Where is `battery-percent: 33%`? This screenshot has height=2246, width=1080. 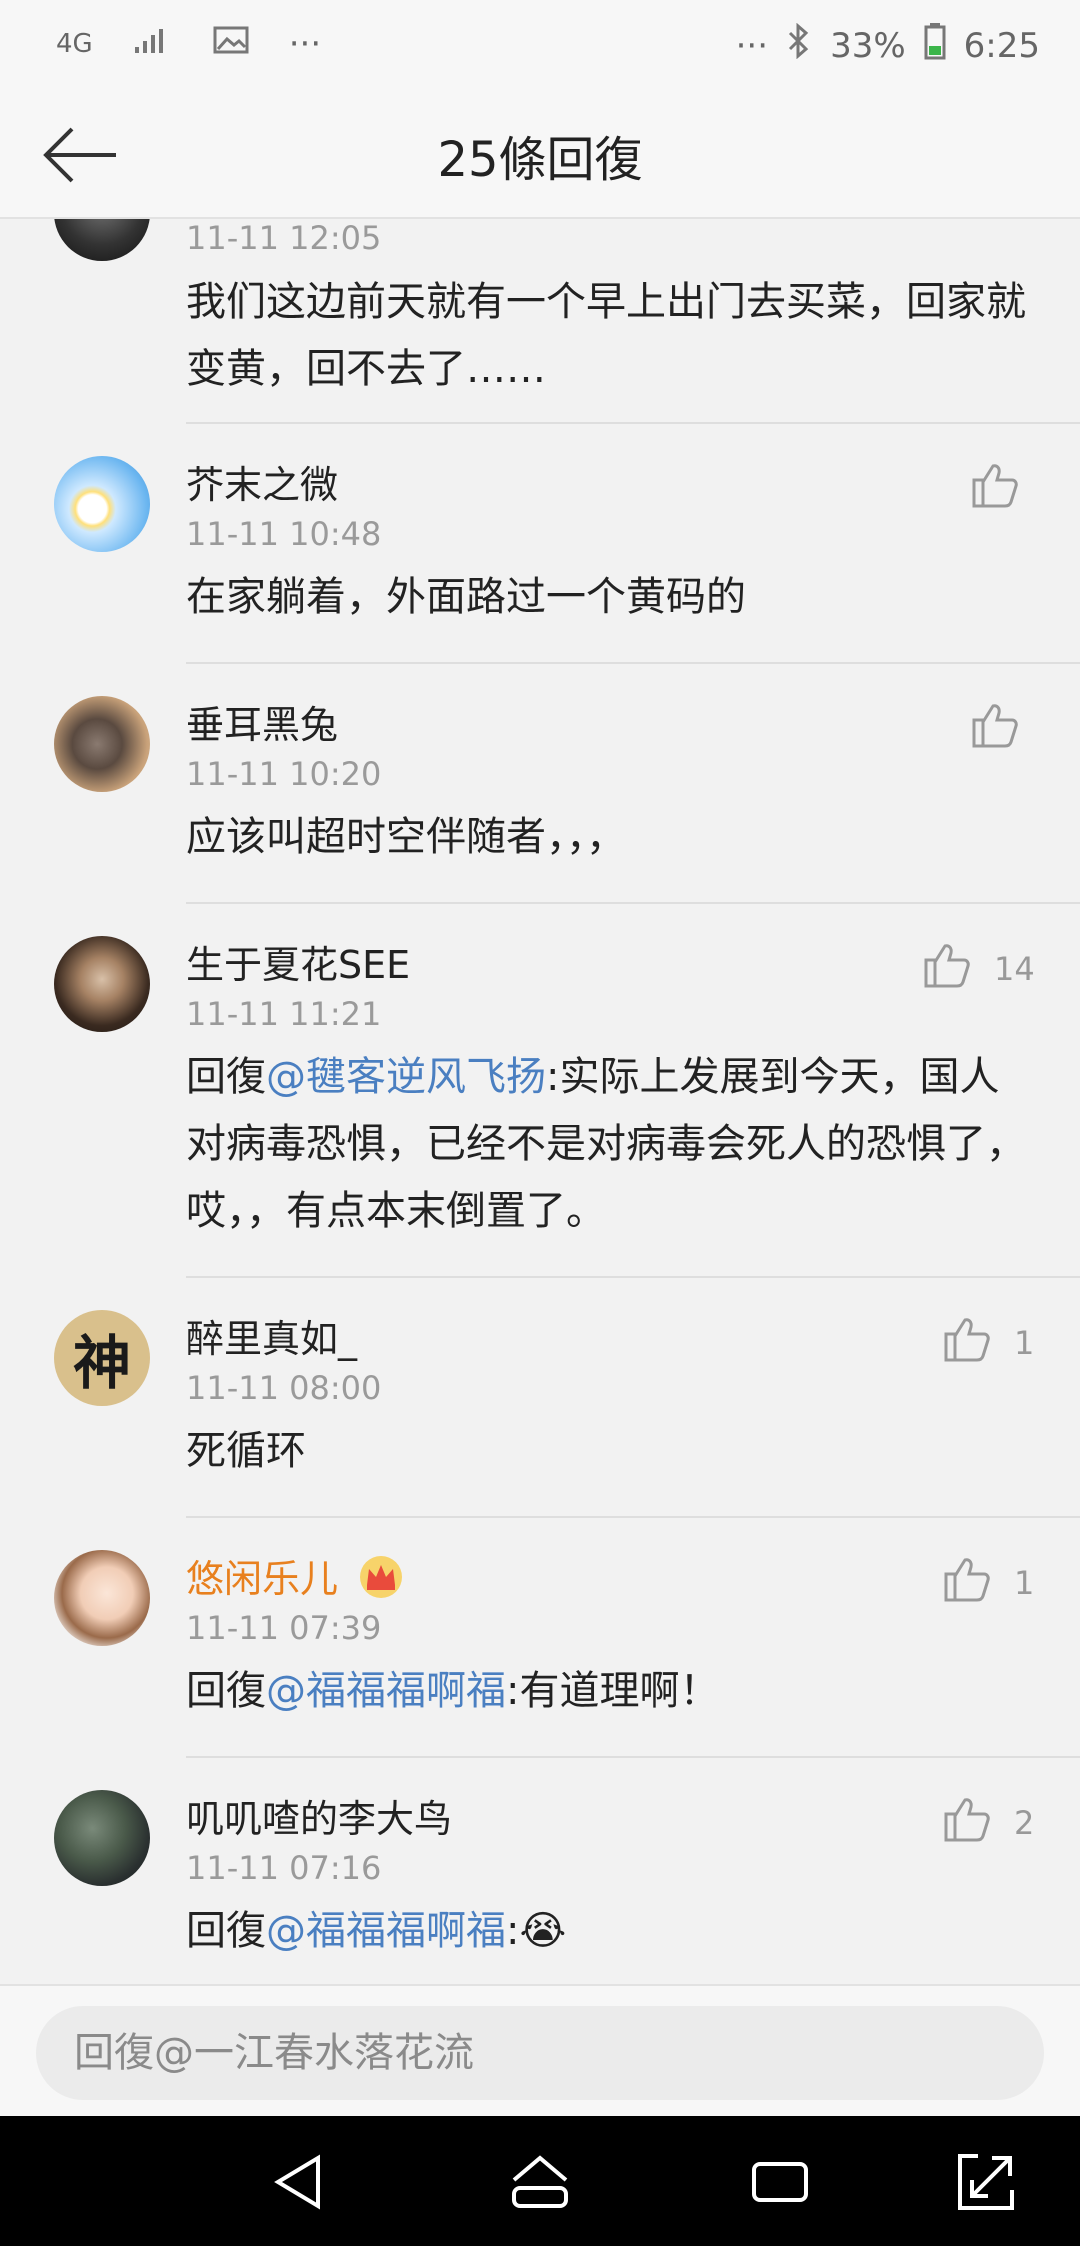 battery-percent: 33% is located at coordinates (868, 45).